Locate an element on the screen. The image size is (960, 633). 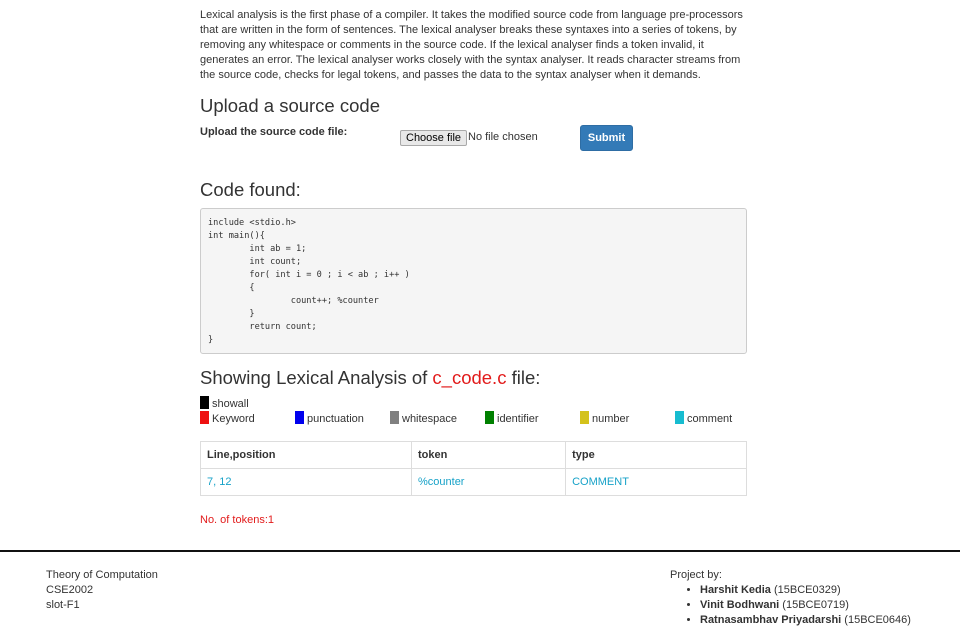
analysis-title-prefix: Showing Lexical Analysis of is located at coordinates (316, 377).